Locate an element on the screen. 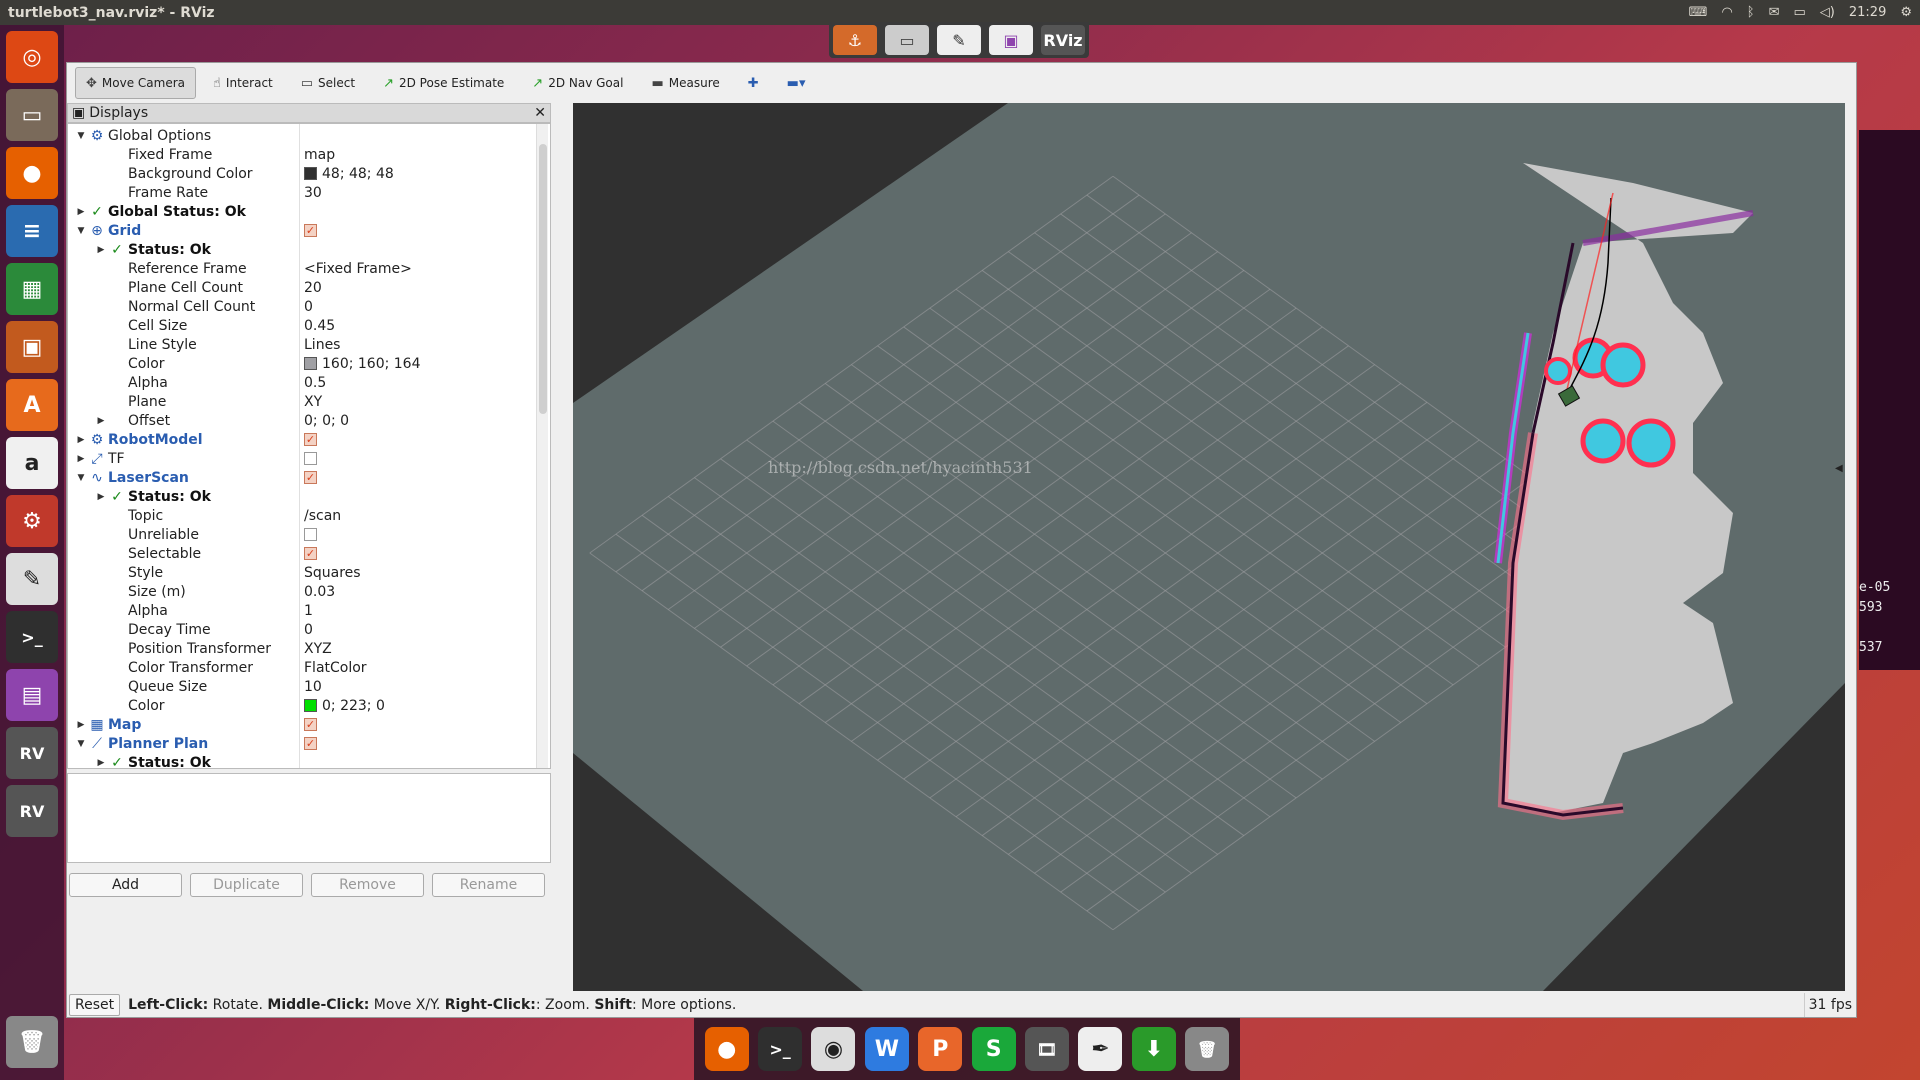 This screenshot has width=1920, height=1080. wps-spreadsheet-dock-icon: S is located at coordinates (993, 1049).